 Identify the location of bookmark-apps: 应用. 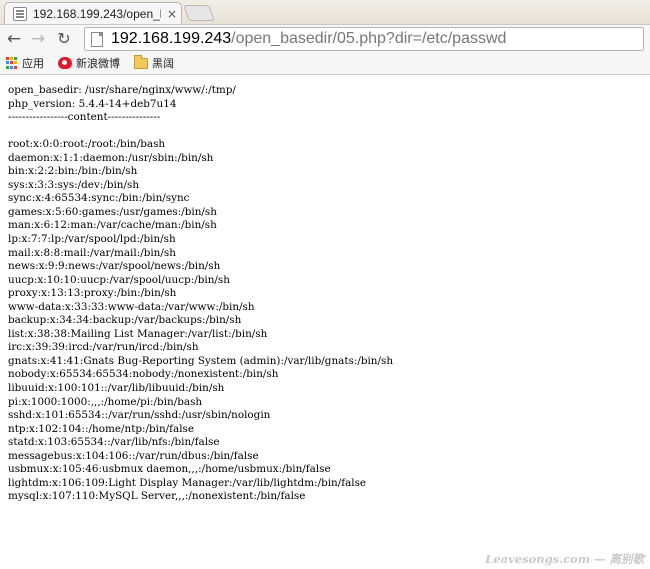
(25, 63).